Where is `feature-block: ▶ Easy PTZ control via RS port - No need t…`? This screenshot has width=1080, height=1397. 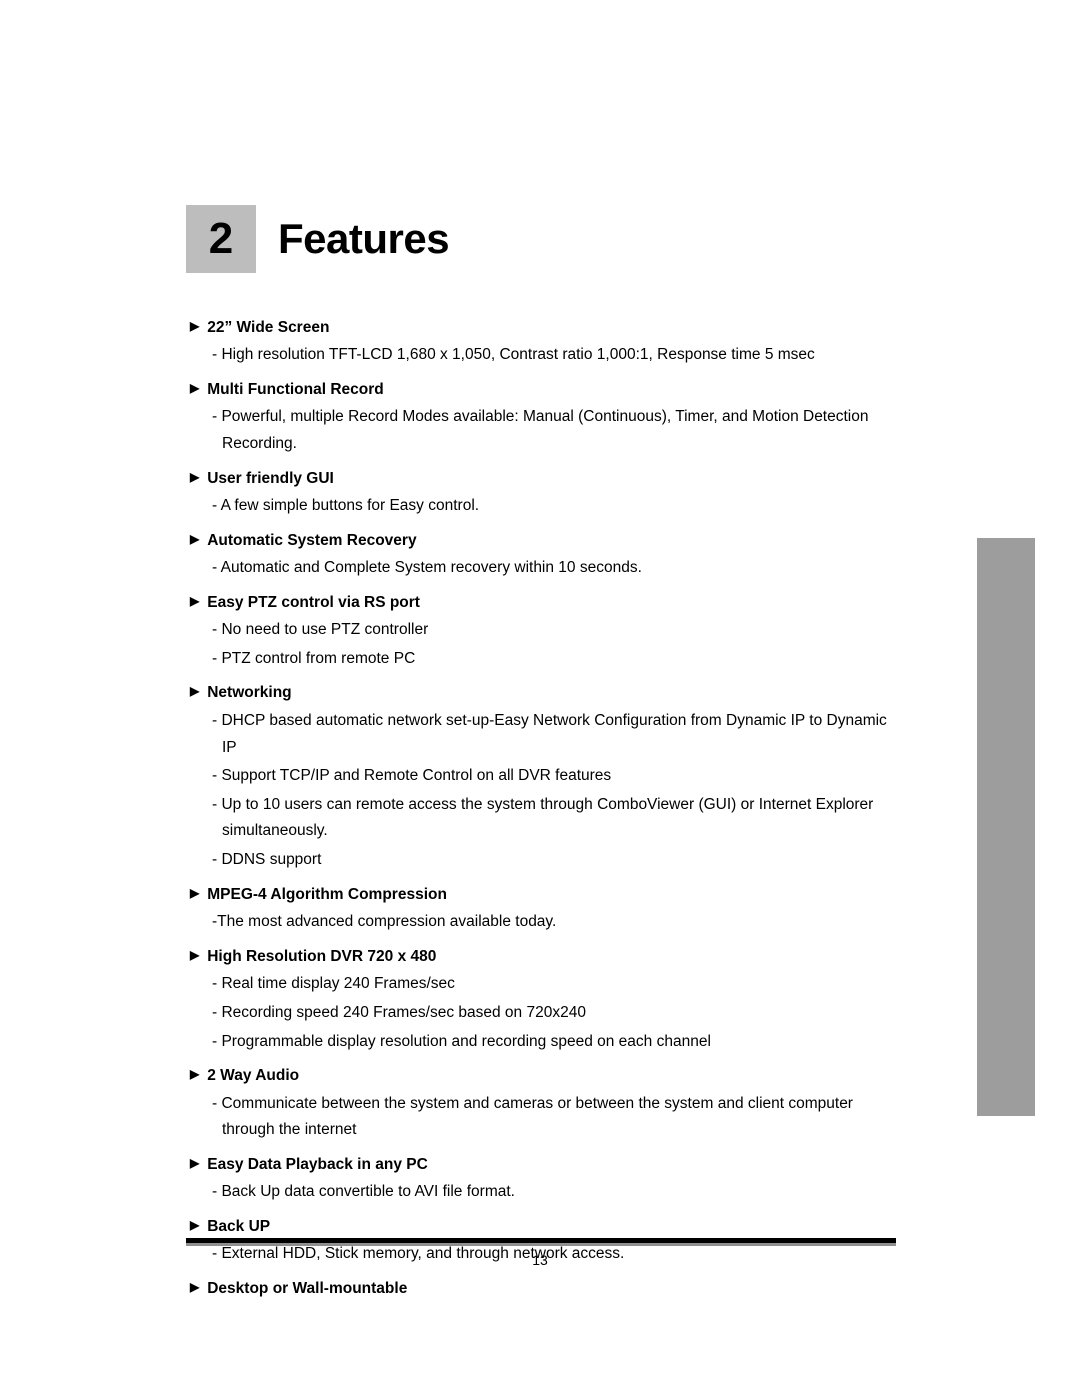 feature-block: ▶ Easy PTZ control via RS port - No need t… is located at coordinates (540, 633).